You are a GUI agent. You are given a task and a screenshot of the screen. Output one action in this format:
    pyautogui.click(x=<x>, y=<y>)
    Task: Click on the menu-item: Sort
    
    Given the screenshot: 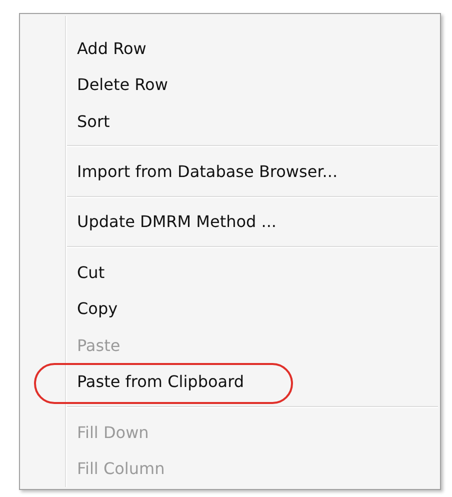 What is the action you would take?
    pyautogui.click(x=230, y=121)
    